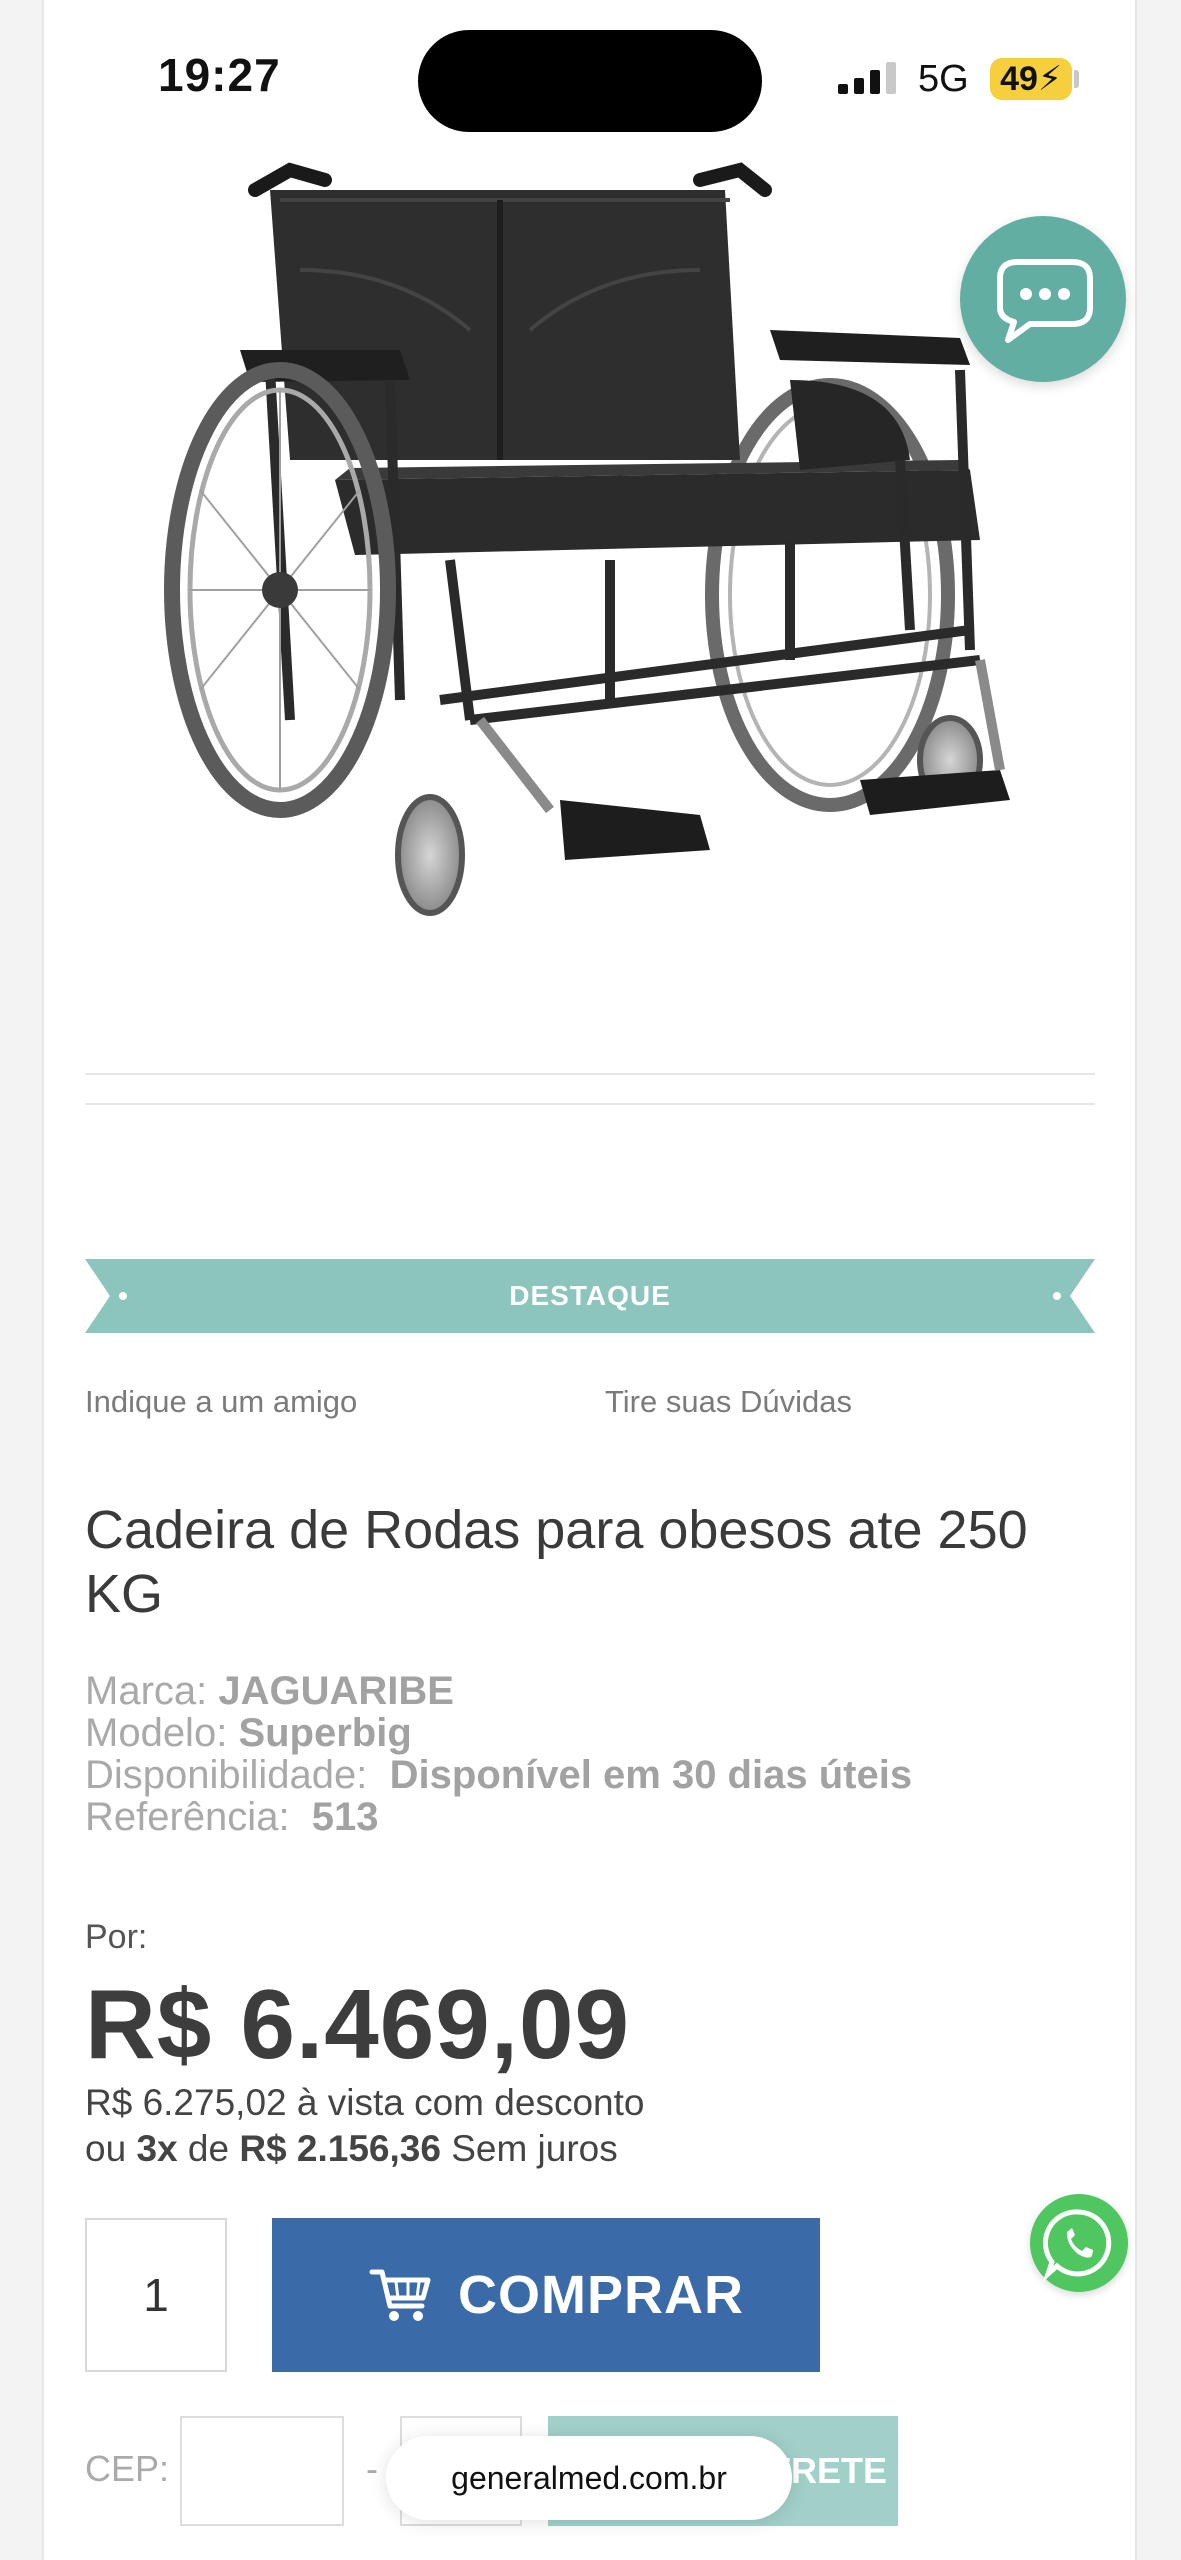 The width and height of the screenshot is (1181, 2560). Describe the element at coordinates (590, 1104) in the screenshot. I see `divider-bottom` at that location.